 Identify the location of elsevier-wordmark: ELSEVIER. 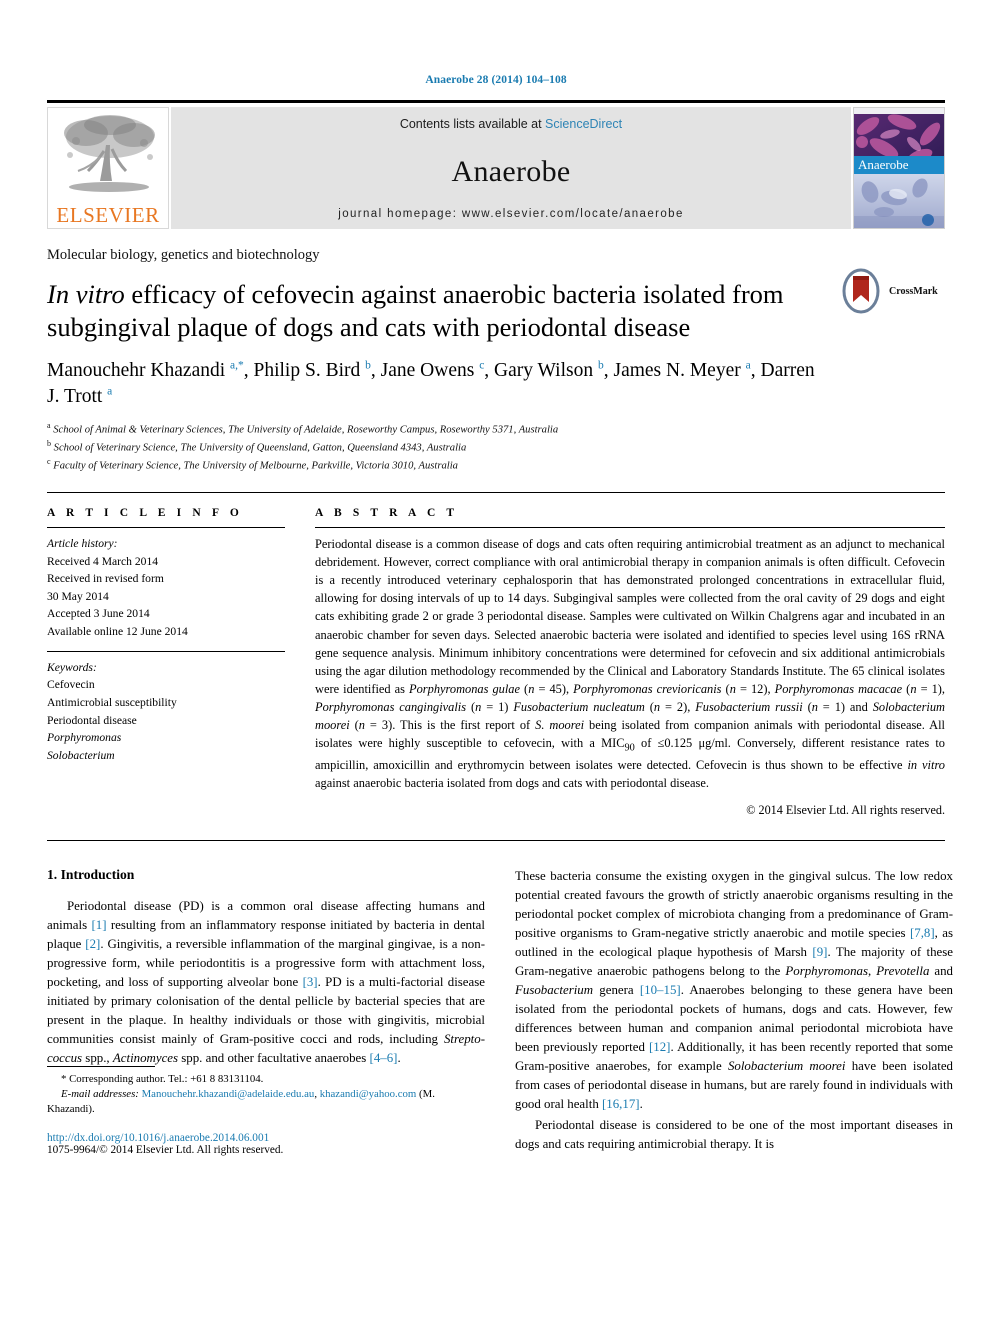
(108, 215).